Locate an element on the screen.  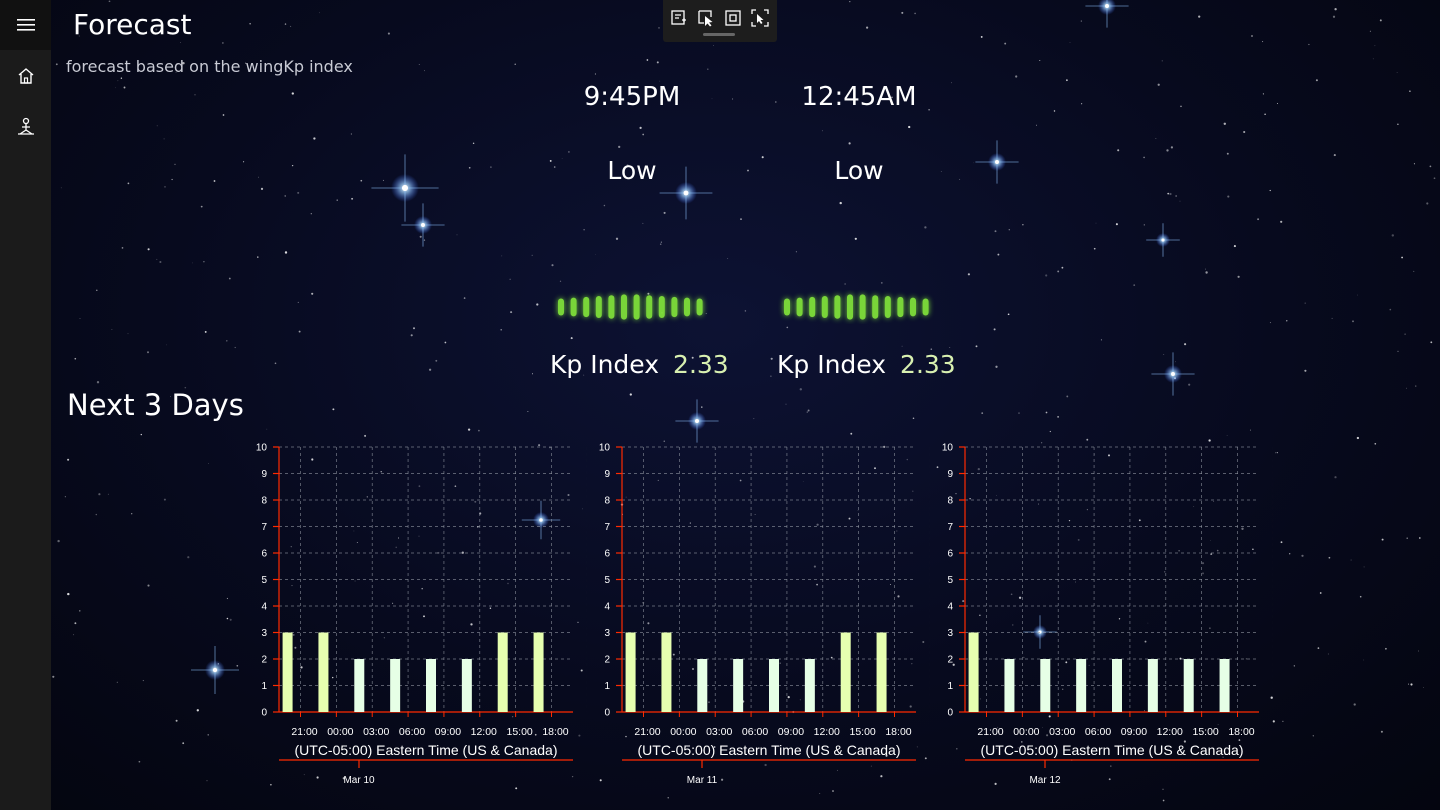
display-layout-adorners-icon is located at coordinates (733, 18).